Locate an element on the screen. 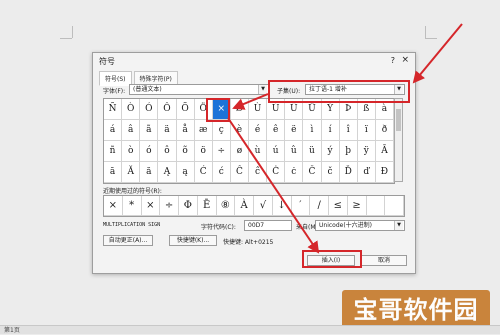 The height and width of the screenshot is (335, 500). arrow-to-insert is located at coordinates (273, 185).